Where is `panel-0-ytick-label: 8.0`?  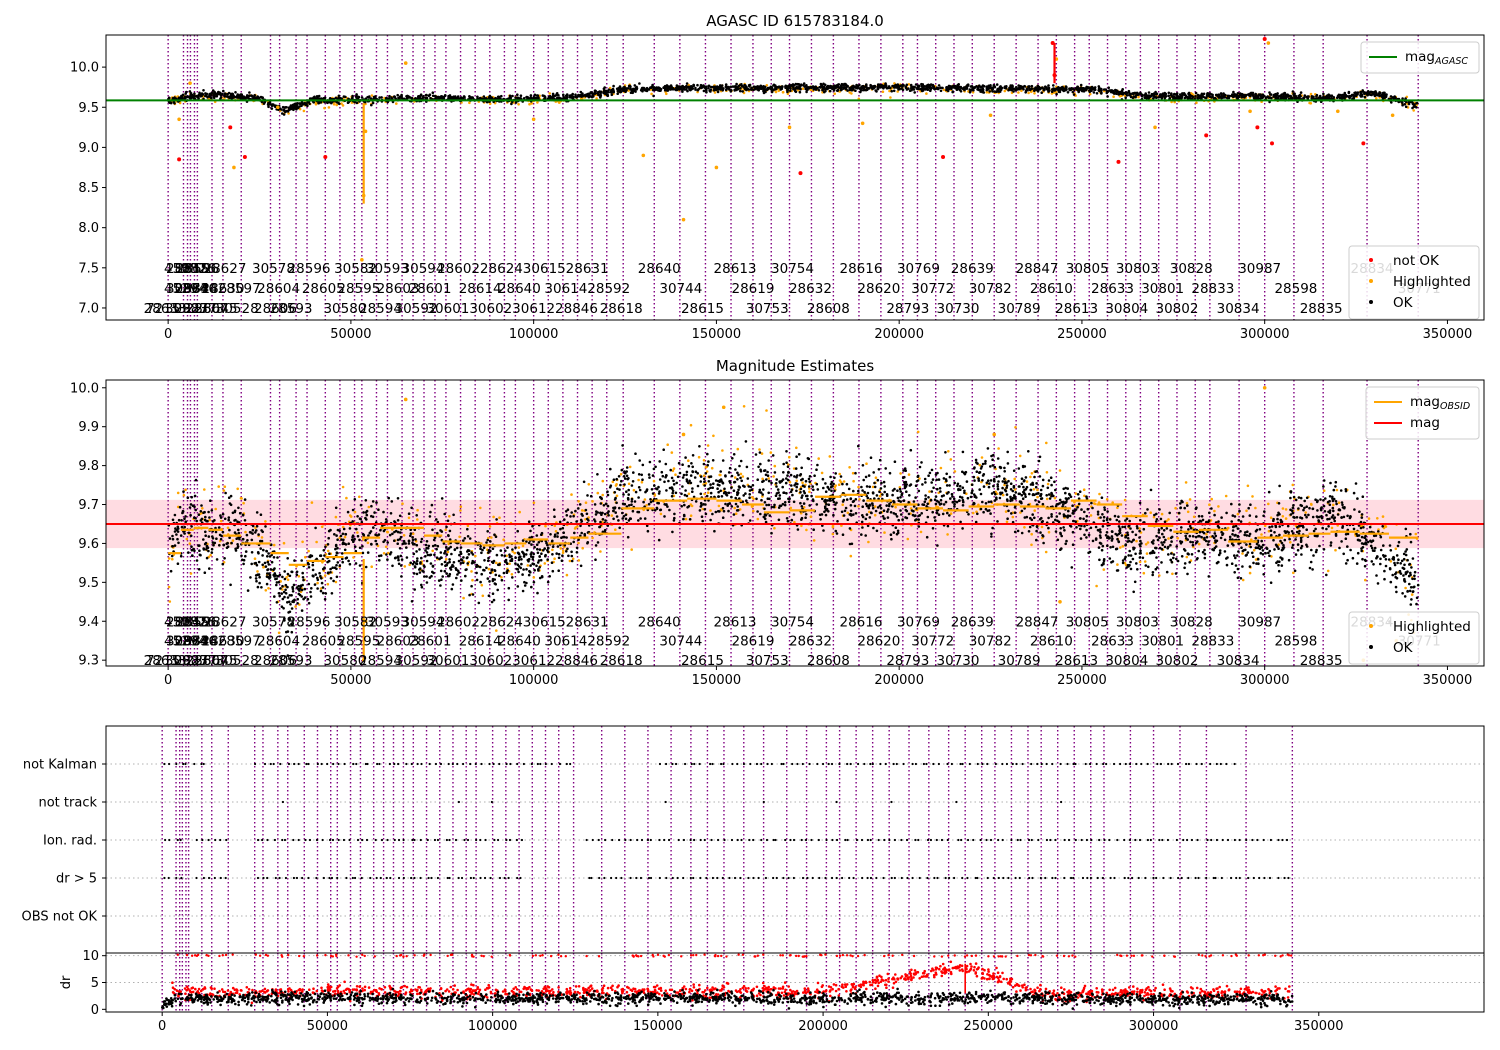
panel-0-ytick-label: 8.0 is located at coordinates (88, 228).